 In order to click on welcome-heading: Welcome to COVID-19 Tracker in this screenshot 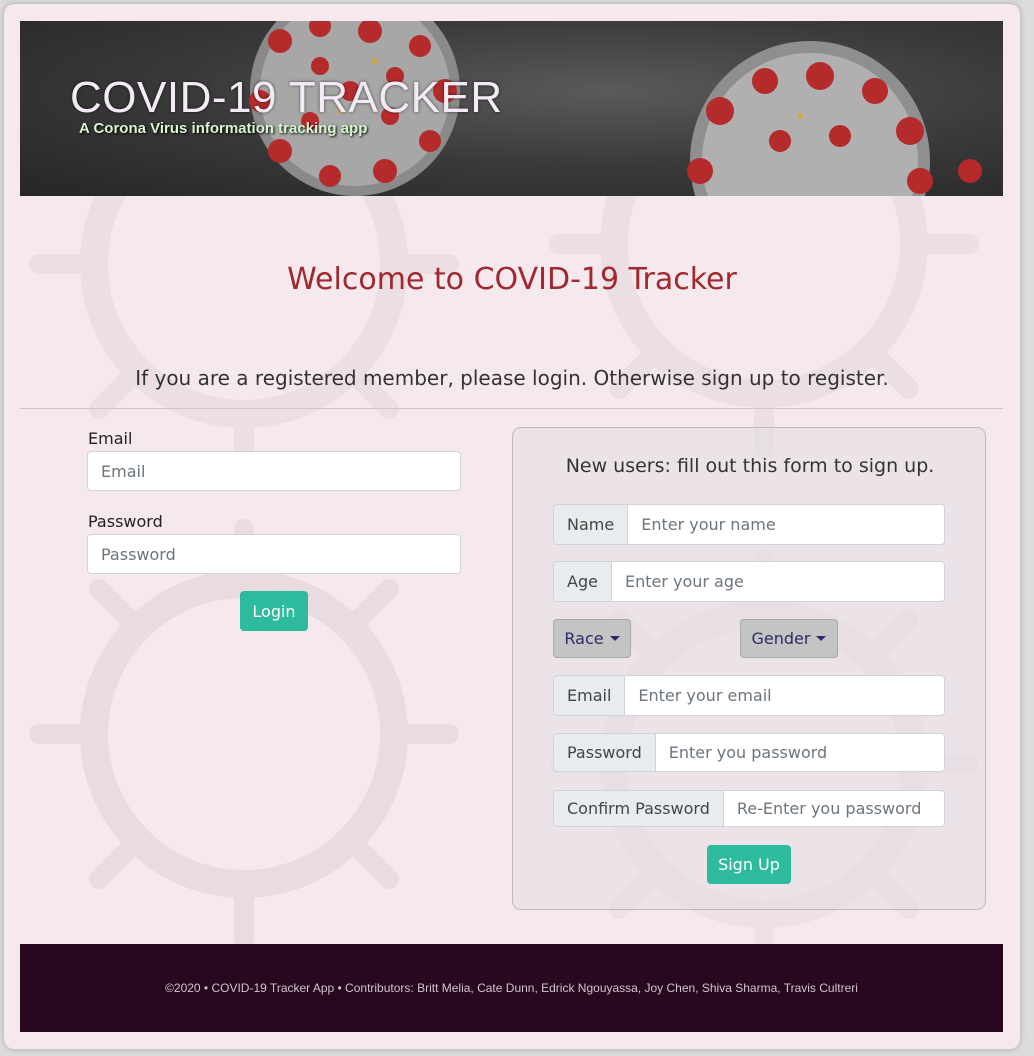, I will do `click(512, 279)`.